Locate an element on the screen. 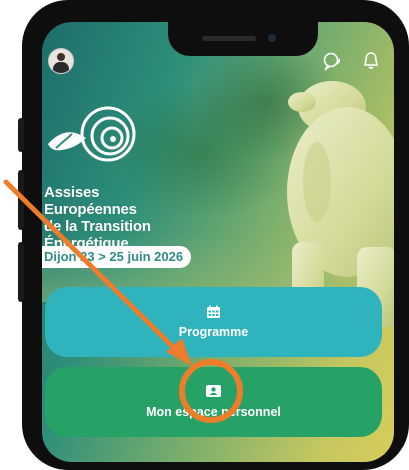  event-title-line-3: de la Transition is located at coordinates (97, 226).